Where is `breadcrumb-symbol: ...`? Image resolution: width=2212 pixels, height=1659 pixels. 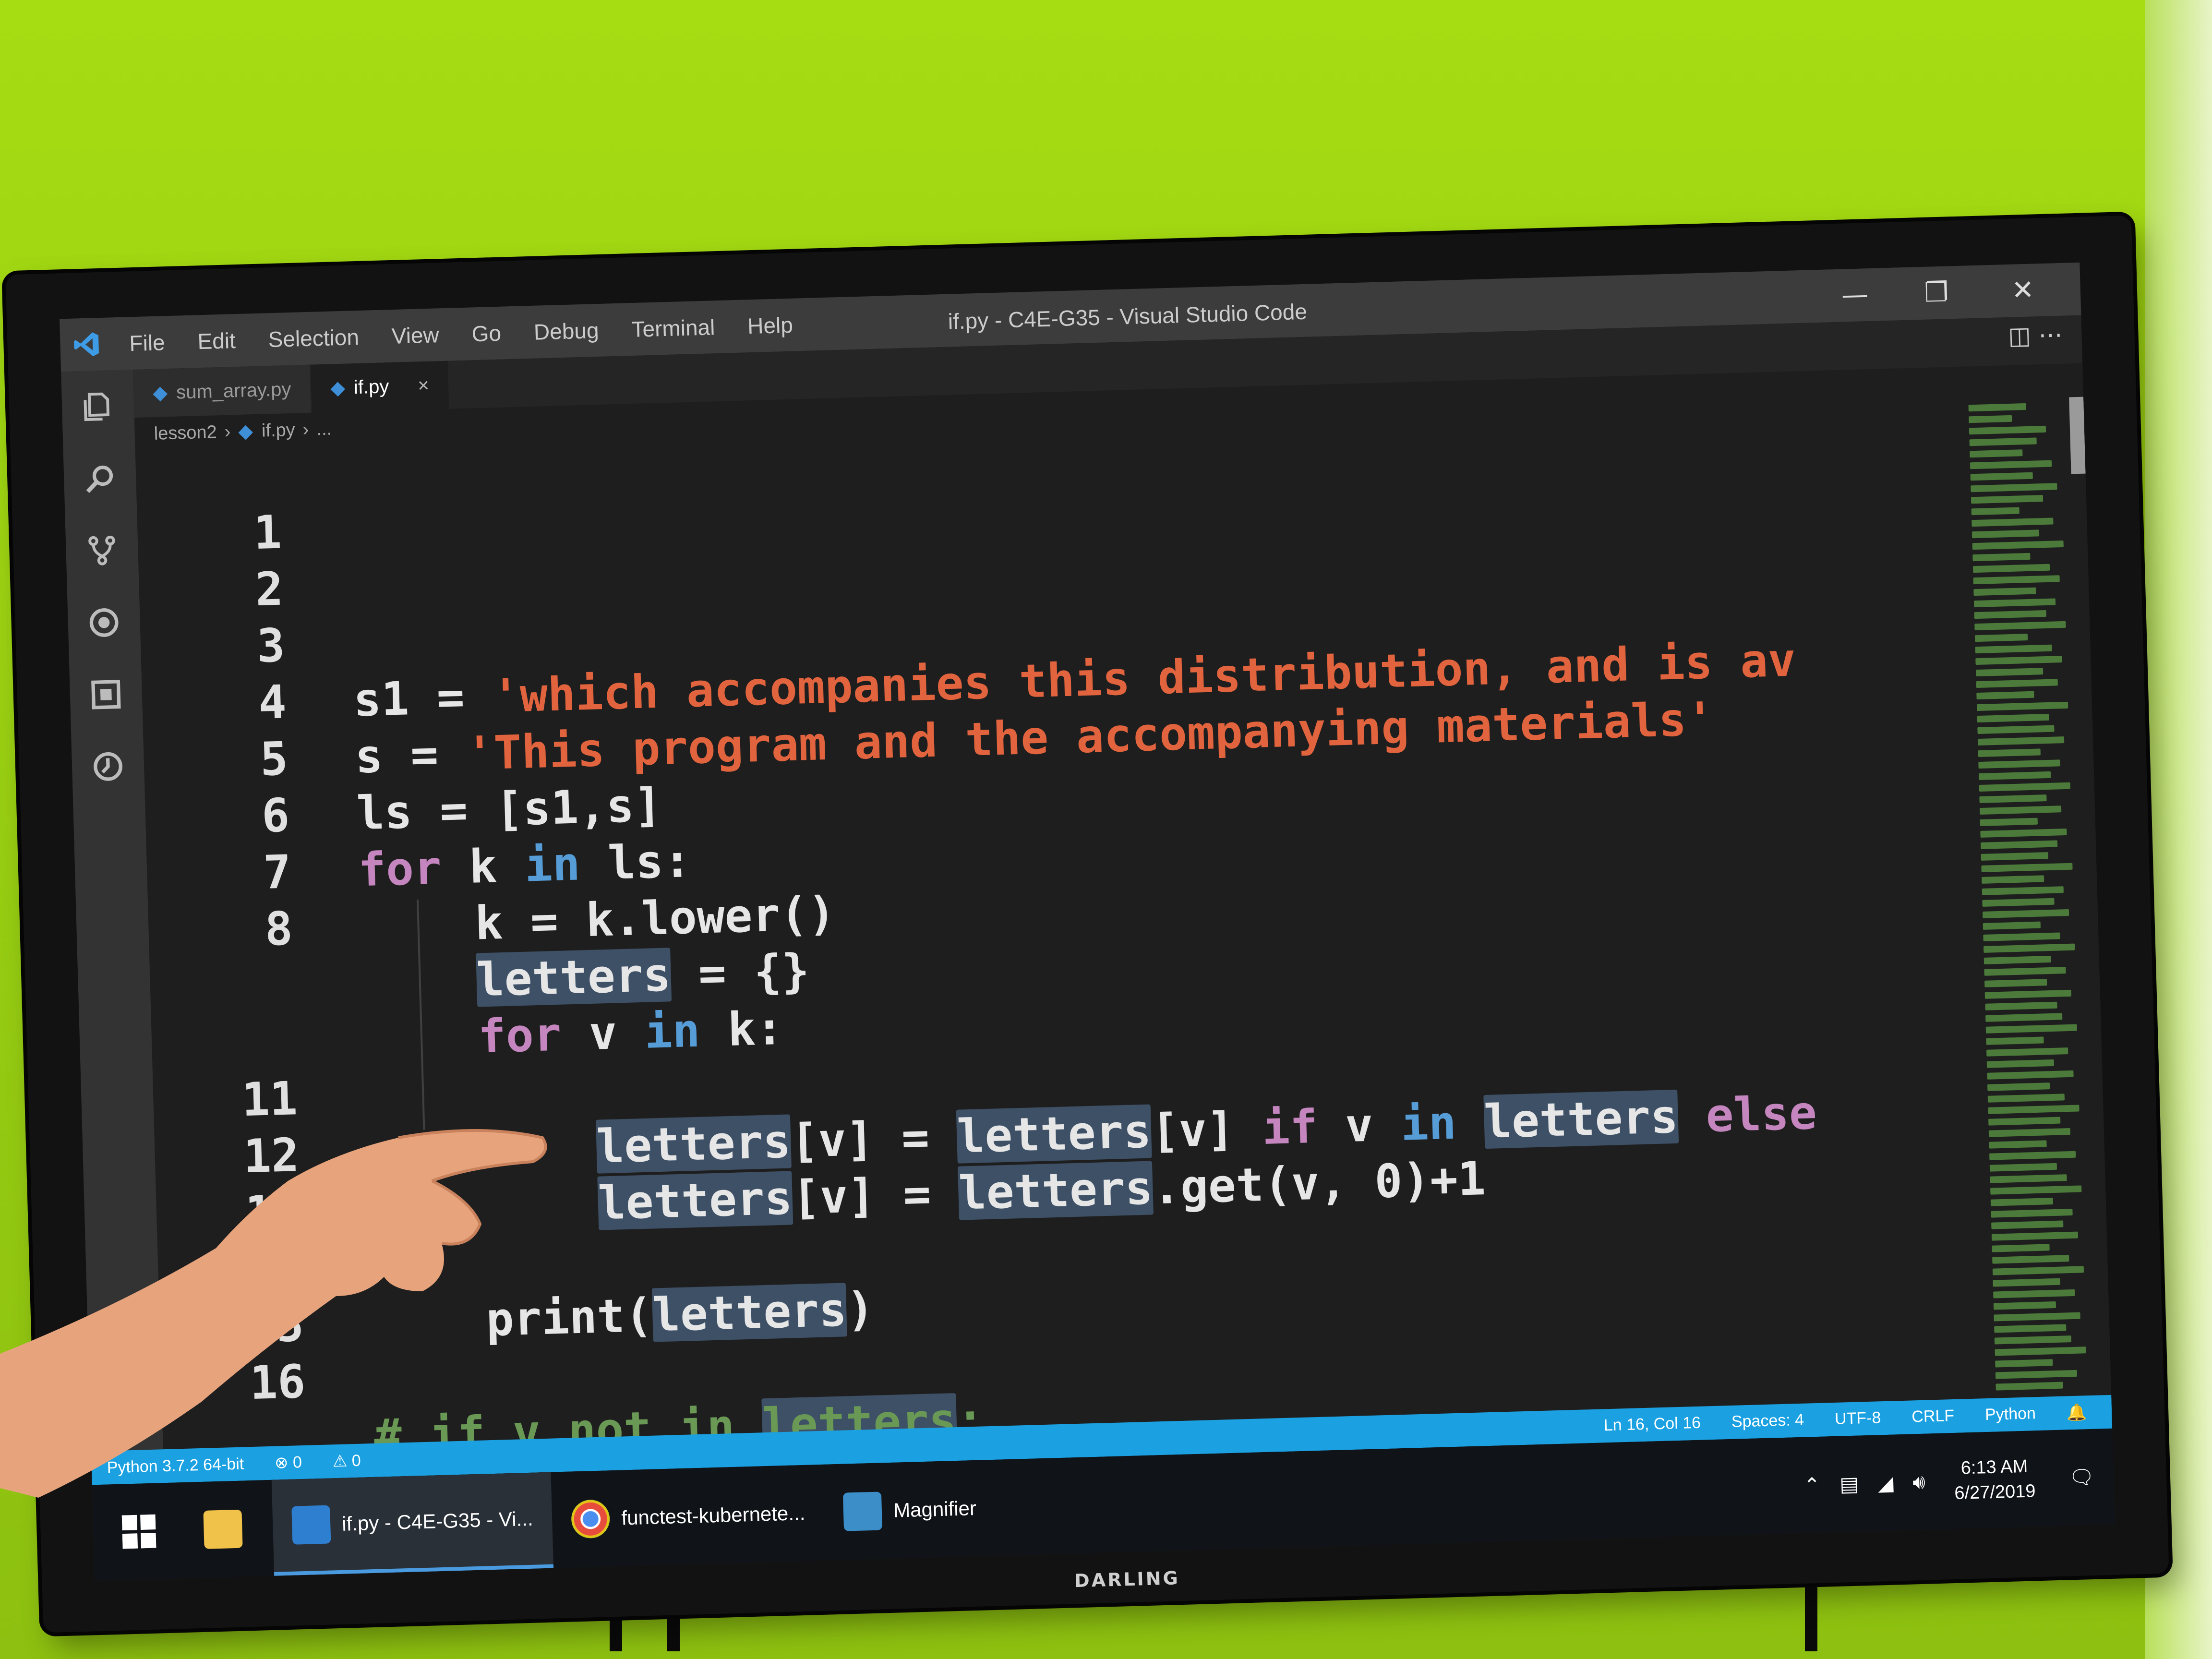
breadcrumb-symbol: ... is located at coordinates (324, 429).